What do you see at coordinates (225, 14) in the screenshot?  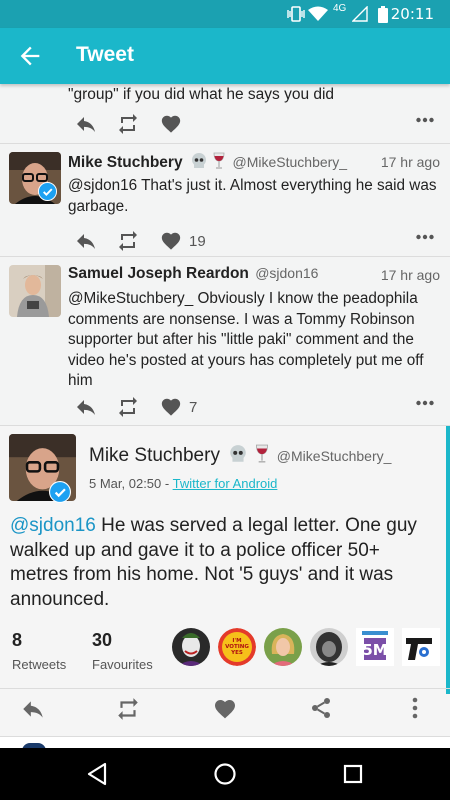 I see `status-bar: 4G 20:11` at bounding box center [225, 14].